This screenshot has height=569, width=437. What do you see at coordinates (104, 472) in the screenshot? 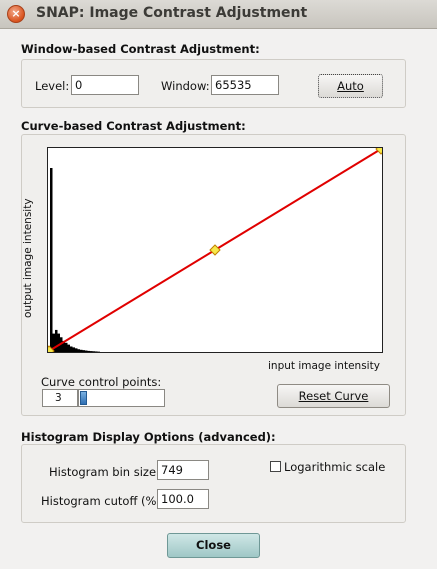
I see `bin-size-label: Histogram bin size:` at bounding box center [104, 472].